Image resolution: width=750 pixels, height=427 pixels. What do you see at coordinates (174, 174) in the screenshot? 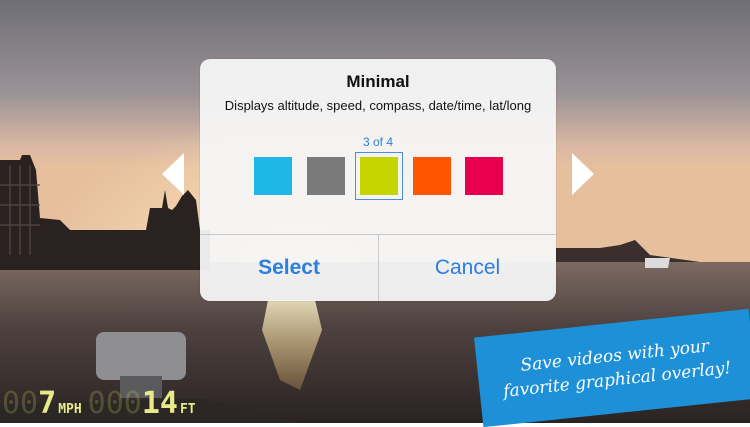
I see `chevron-left-icon` at bounding box center [174, 174].